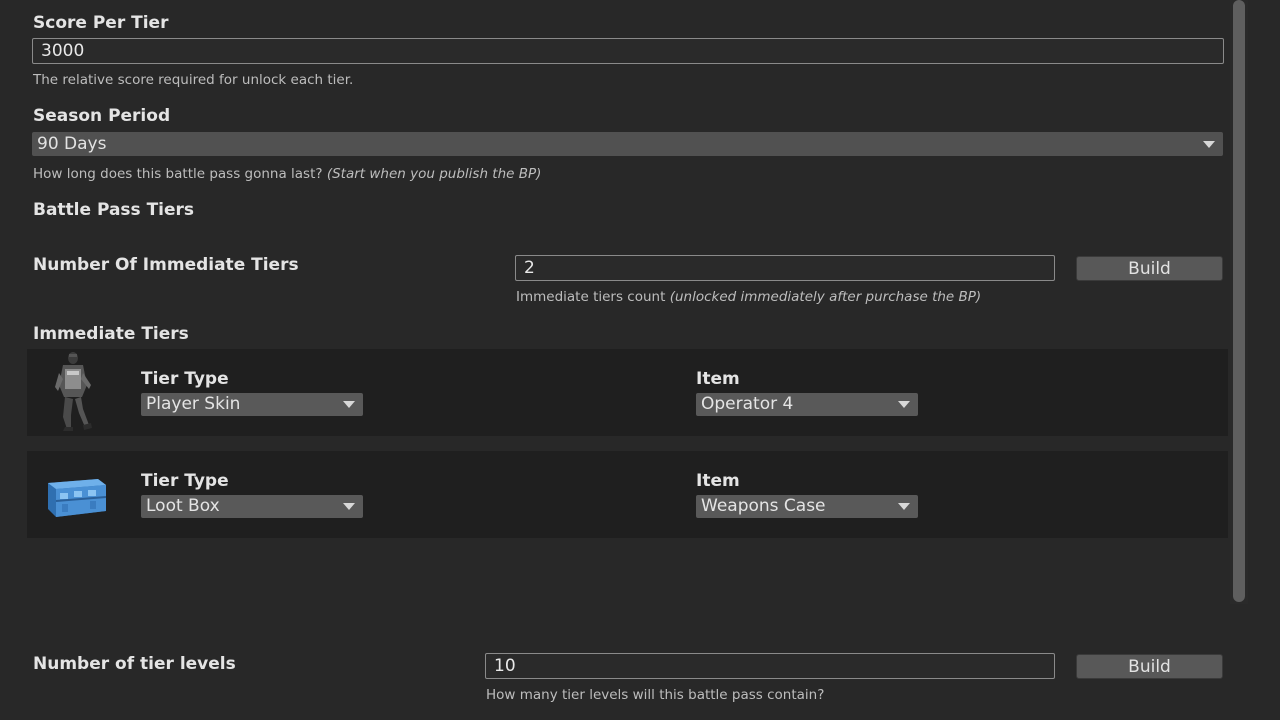  What do you see at coordinates (193, 404) in the screenshot?
I see `tier-type-value: Player Skin` at bounding box center [193, 404].